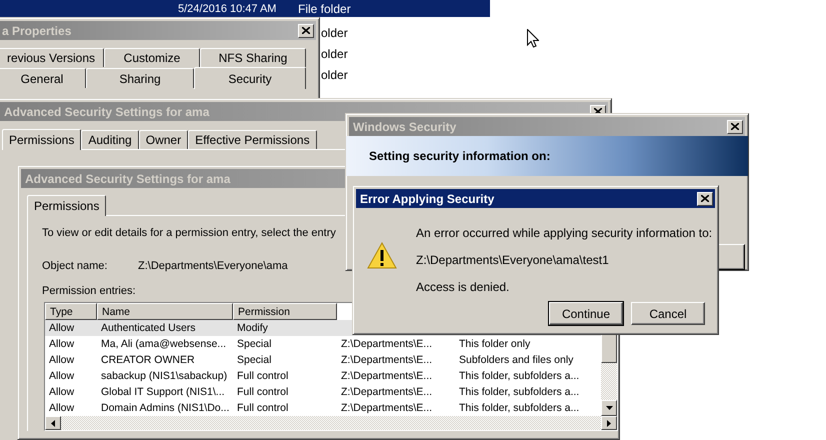 Image resolution: width=826 pixels, height=440 pixels. What do you see at coordinates (189, 233) in the screenshot?
I see `instructions-text: To view or edit details for a permission entry, select the entry` at bounding box center [189, 233].